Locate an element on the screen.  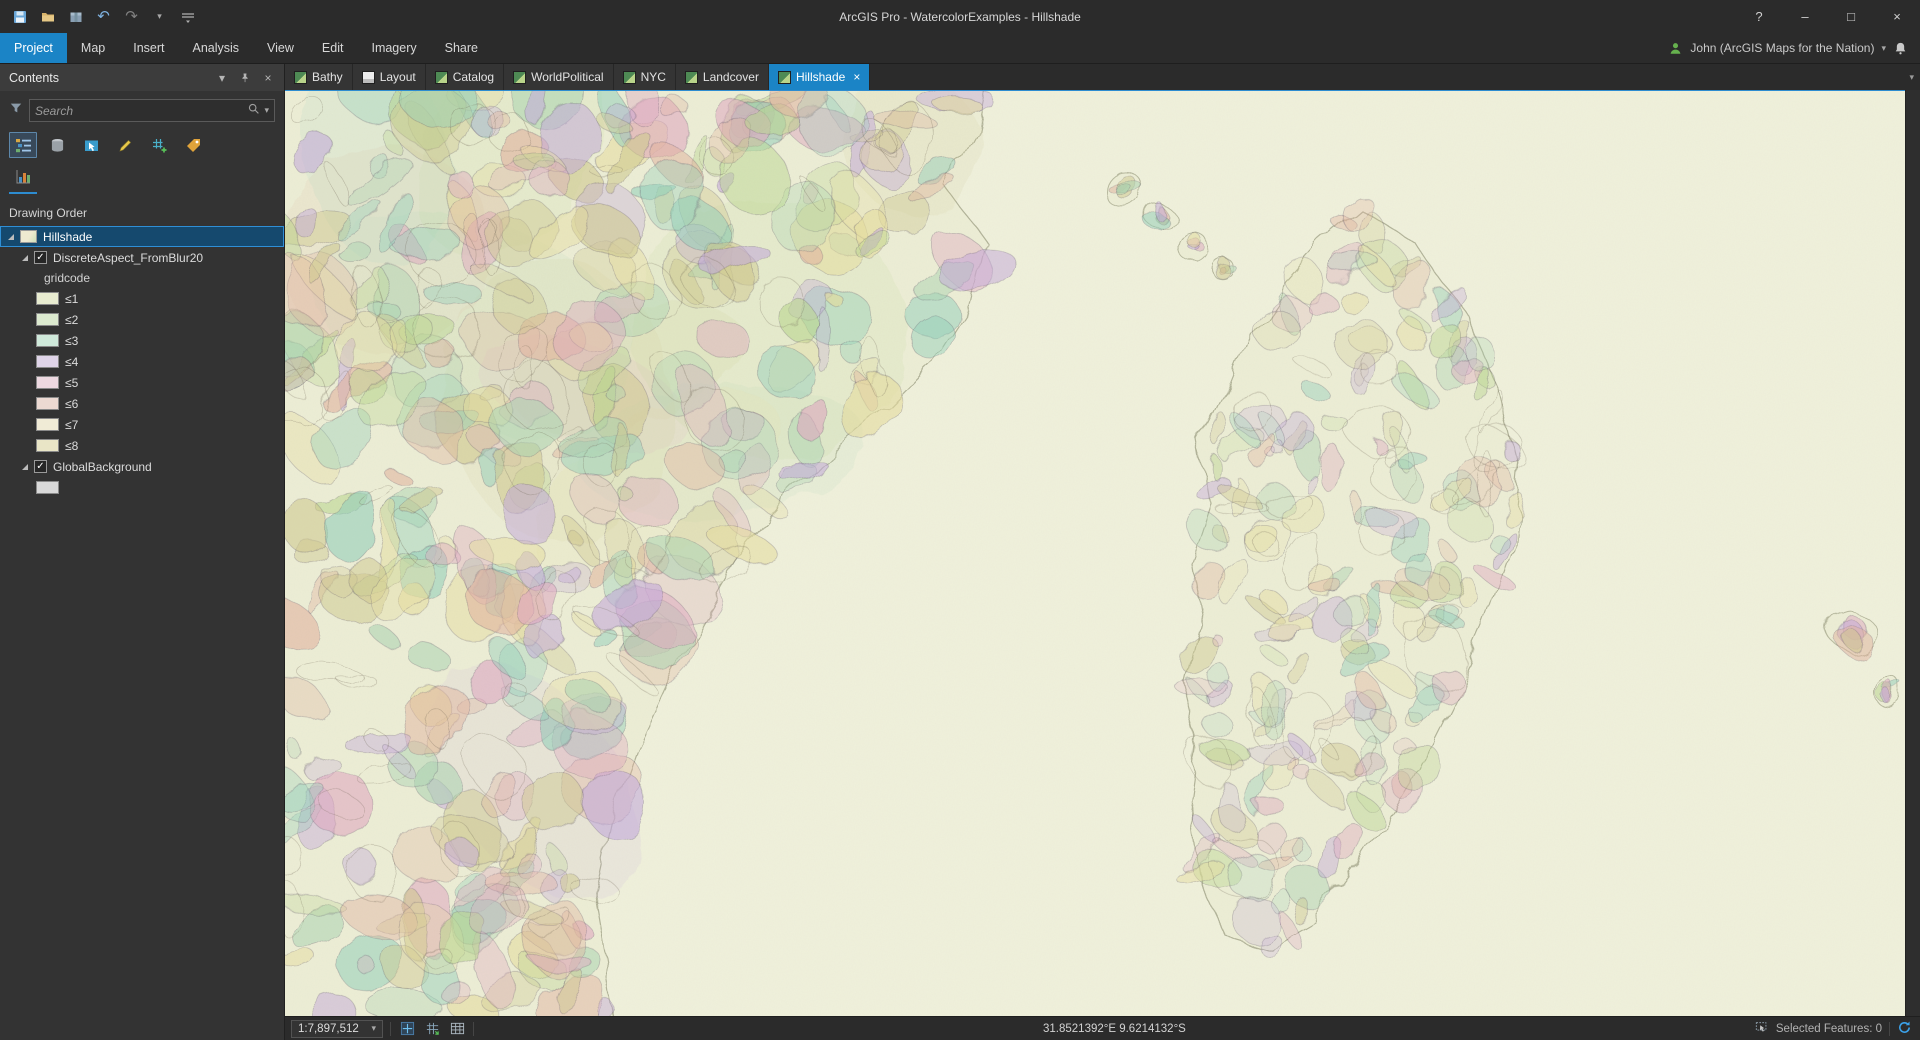
ribbon-tab-imagery: Imagery is located at coordinates (393, 48).